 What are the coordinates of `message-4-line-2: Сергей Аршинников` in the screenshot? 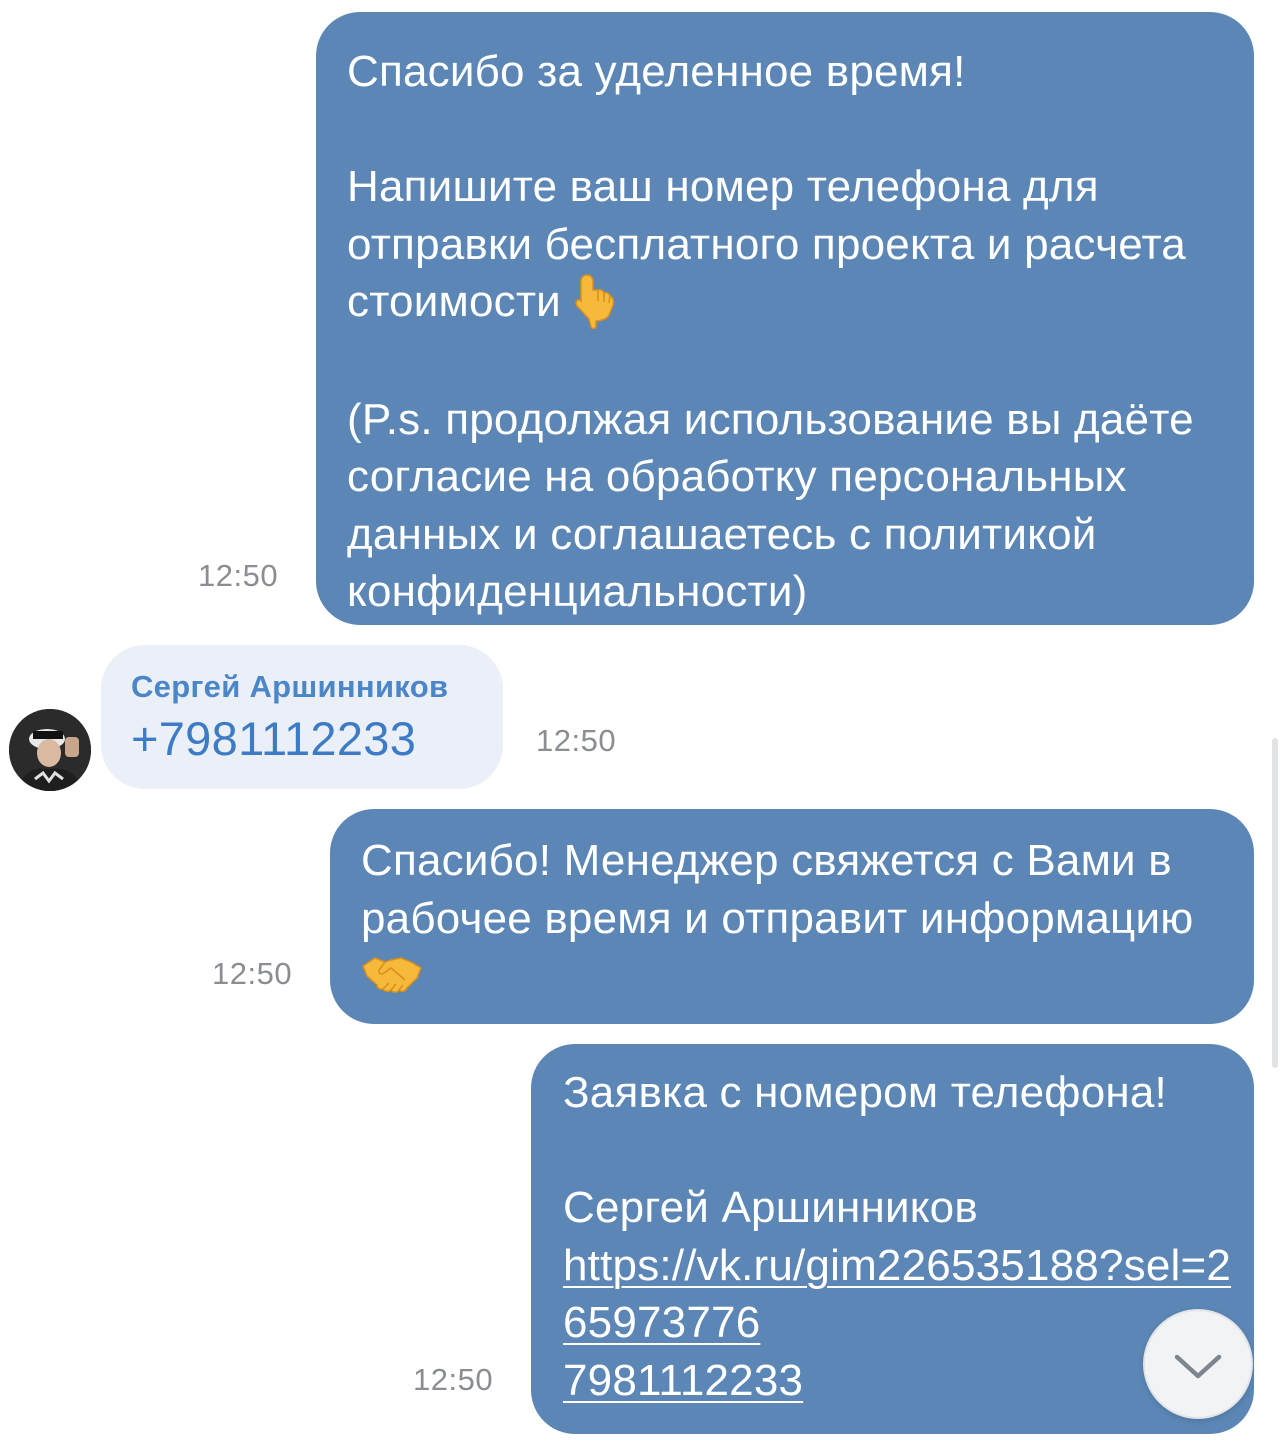 It's located at (770, 1207).